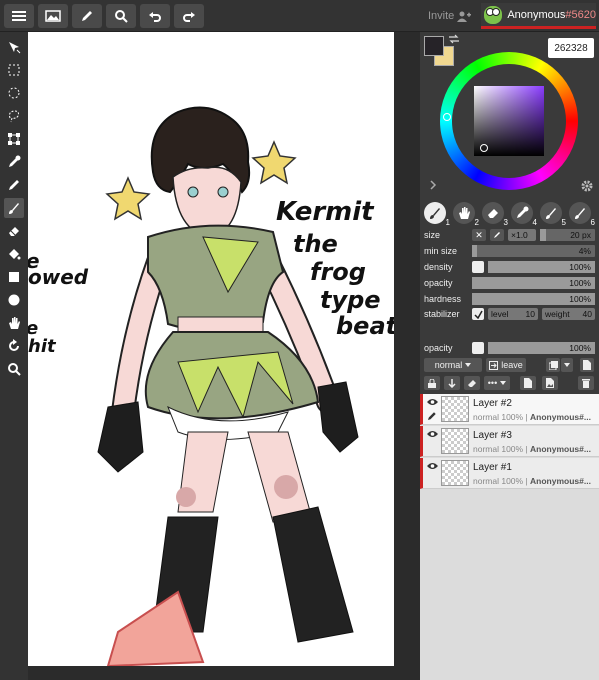  I want to click on import-image-button, so click(550, 383).